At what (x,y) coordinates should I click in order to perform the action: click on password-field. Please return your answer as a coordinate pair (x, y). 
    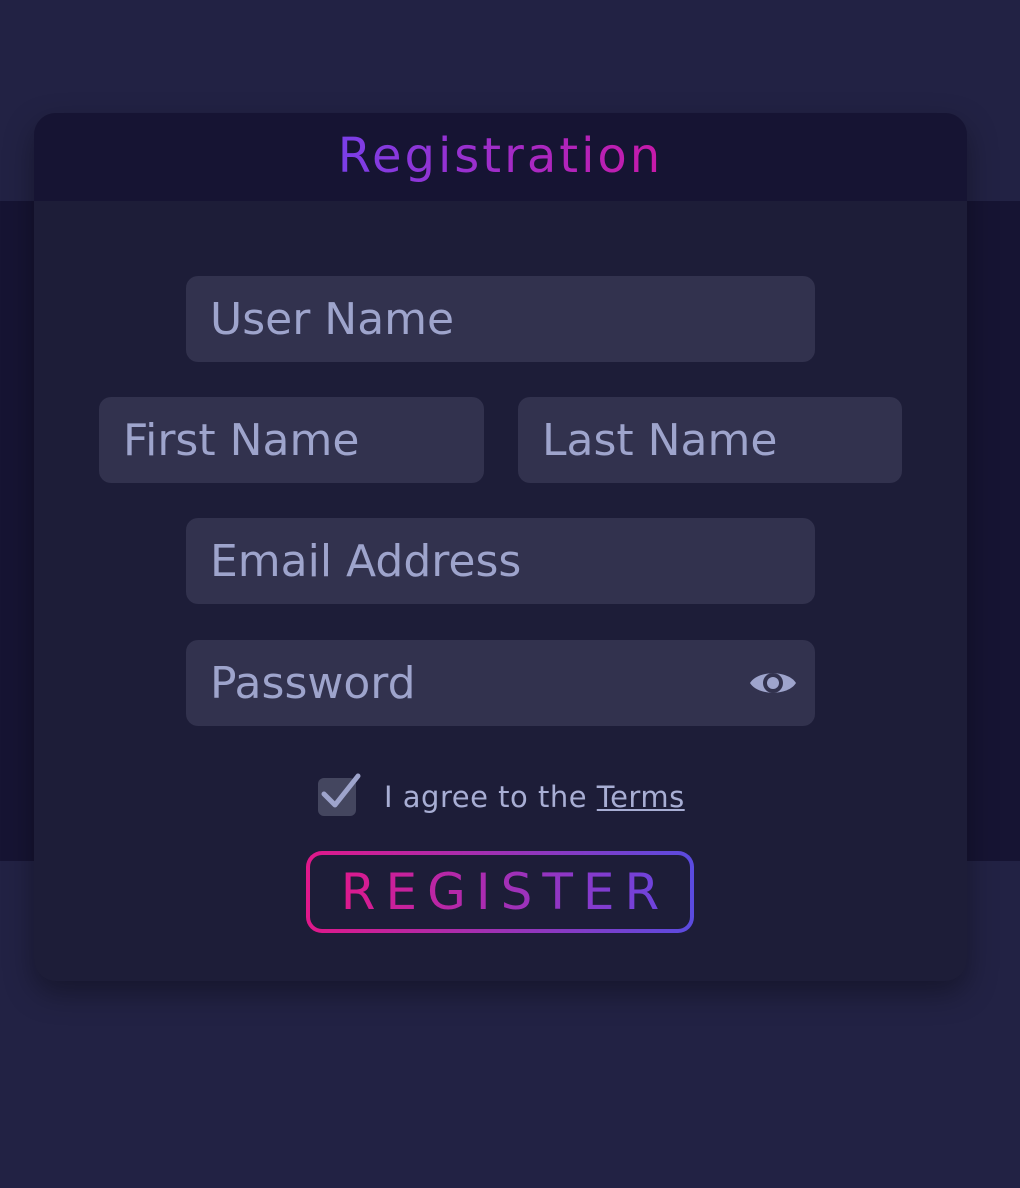
    Looking at the image, I should click on (500, 683).